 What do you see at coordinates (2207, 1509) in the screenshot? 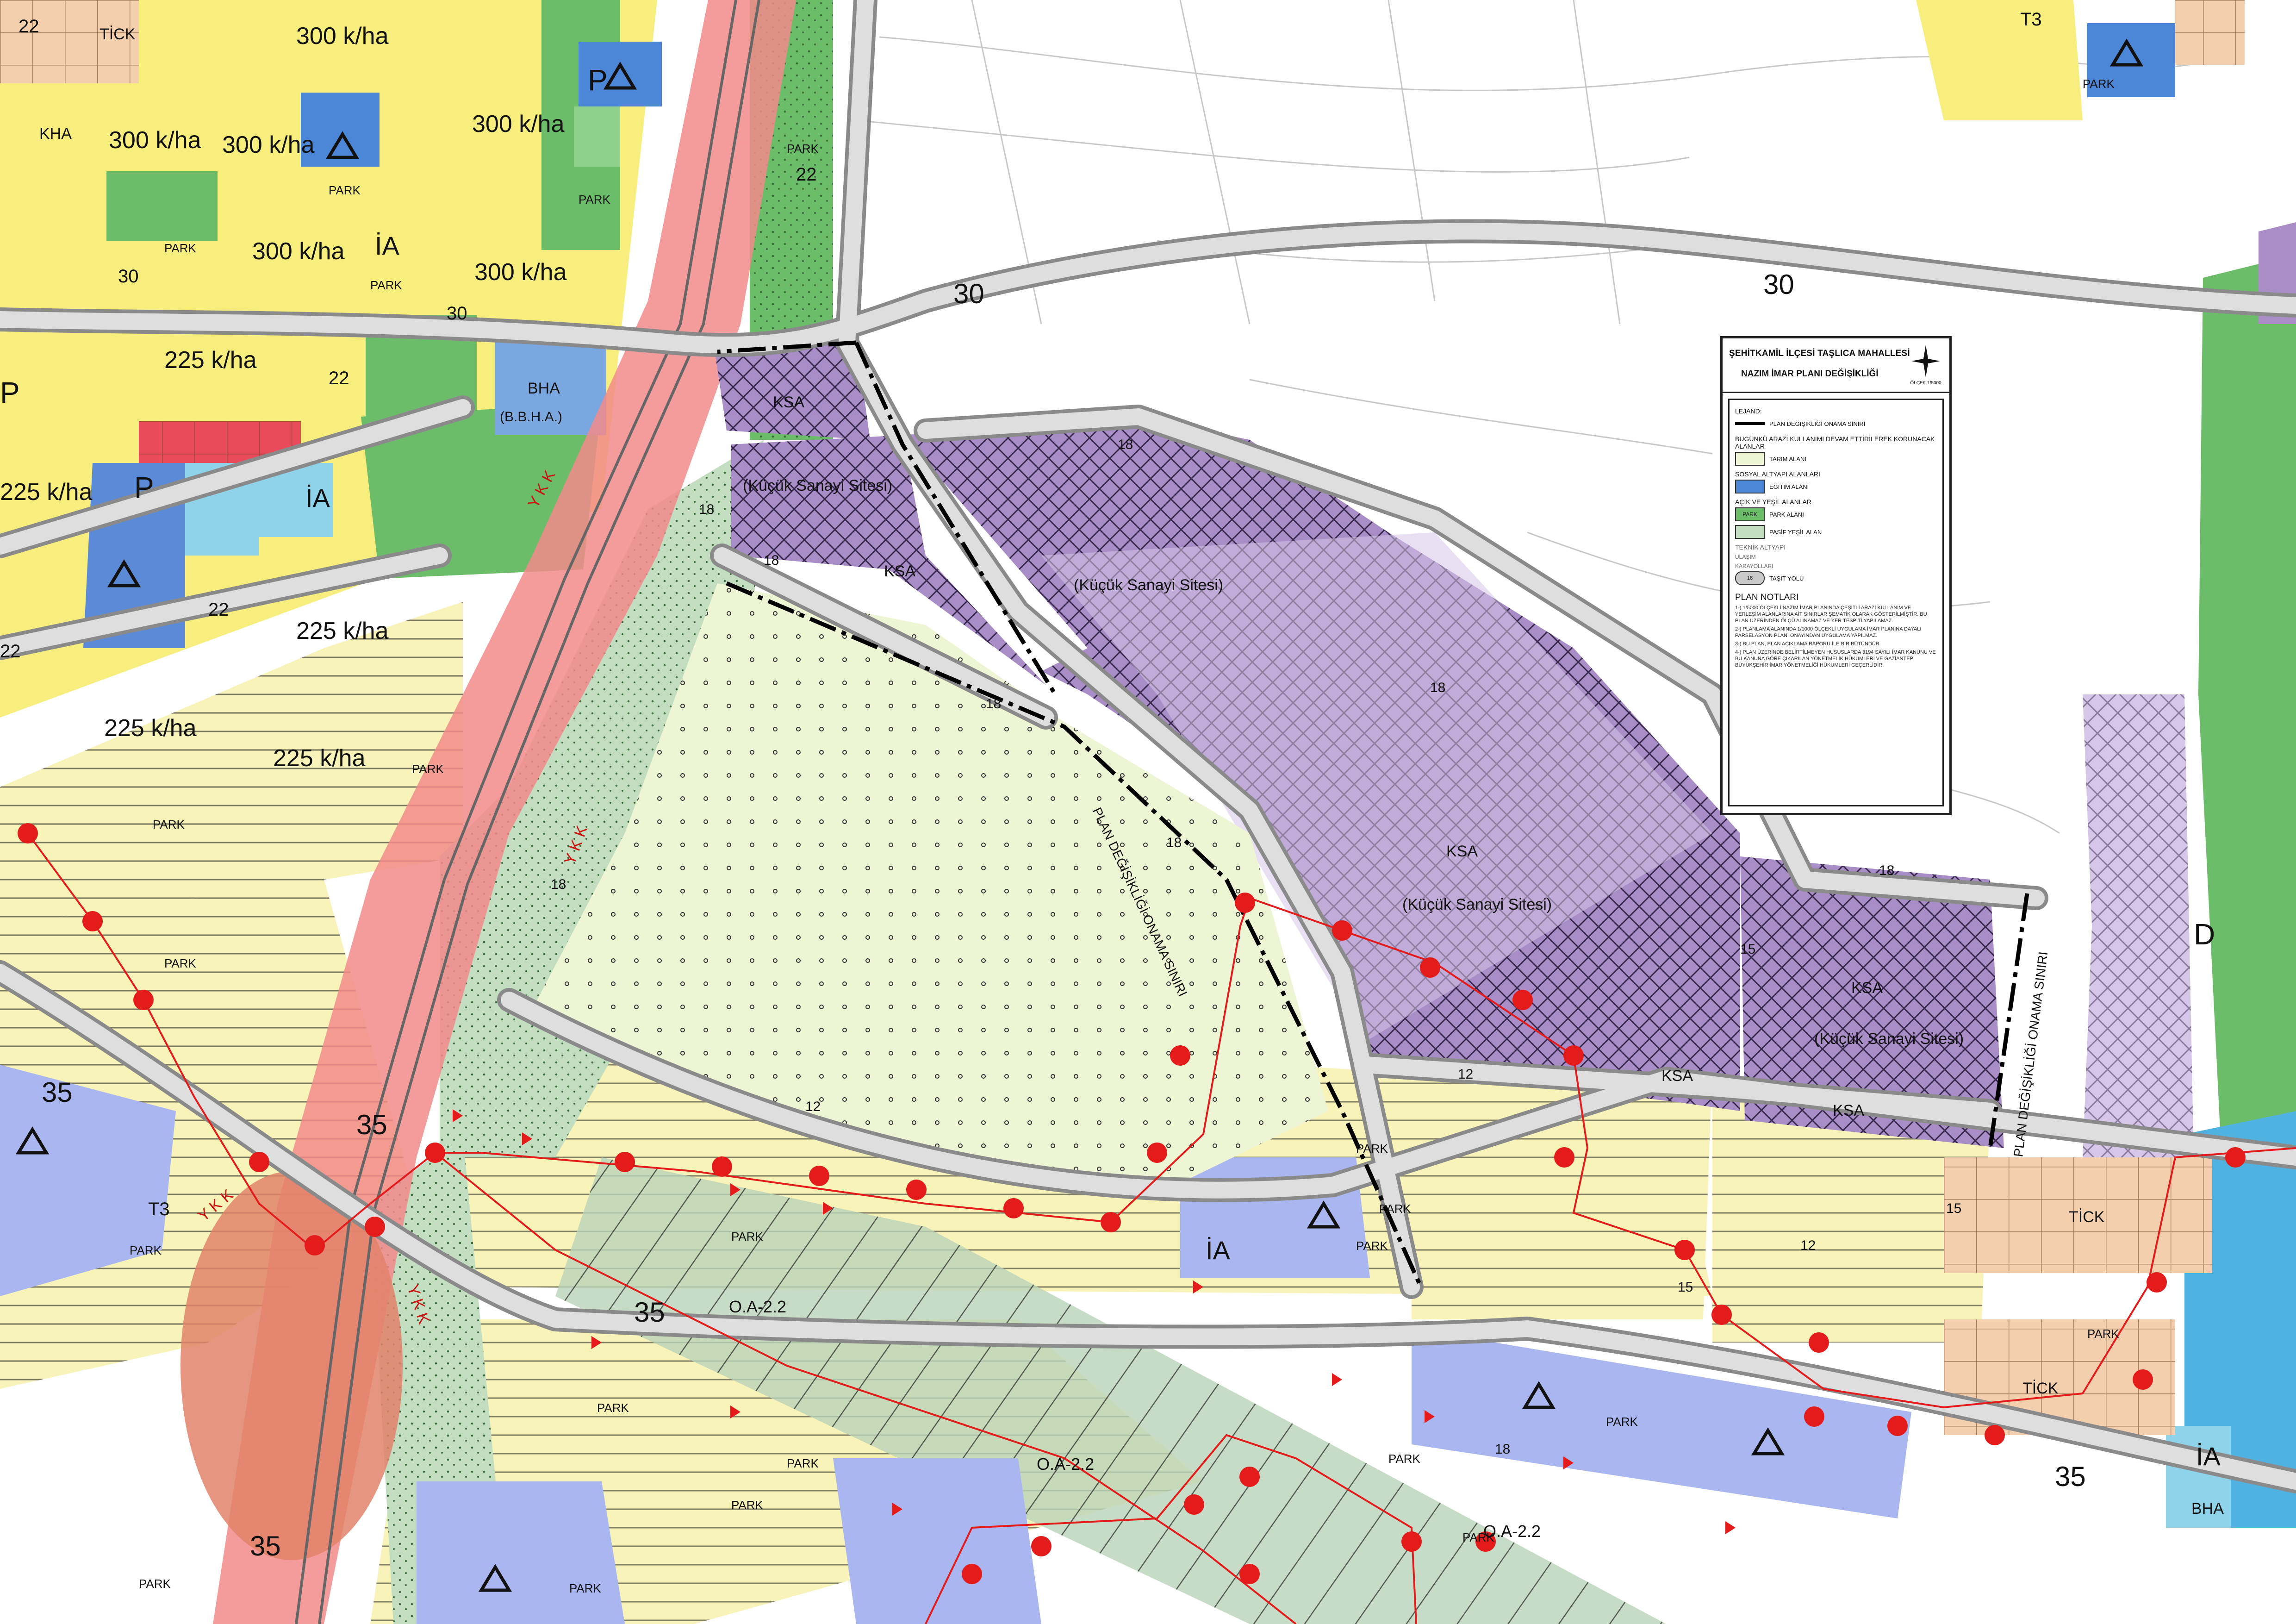
I see `svg-text: BHA` at bounding box center [2207, 1509].